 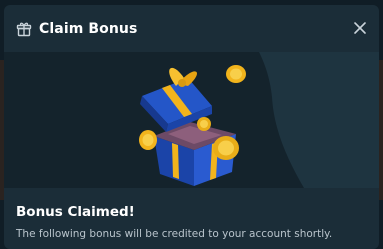 What do you see at coordinates (381, 130) in the screenshot?
I see `background-edge` at bounding box center [381, 130].